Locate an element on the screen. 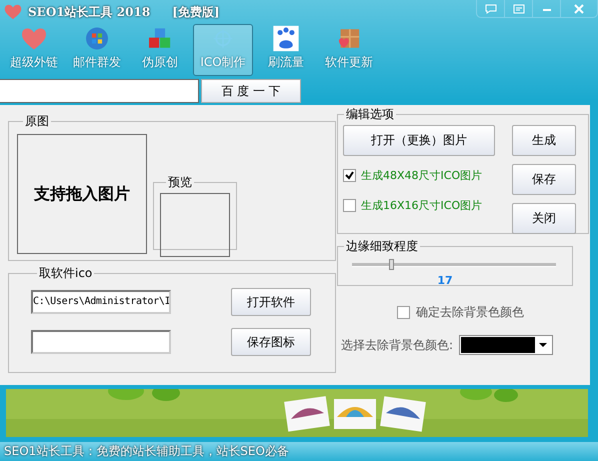 Image resolution: width=598 pixels, height=461 pixels. group-title: 边缘细致程度 is located at coordinates (382, 246).